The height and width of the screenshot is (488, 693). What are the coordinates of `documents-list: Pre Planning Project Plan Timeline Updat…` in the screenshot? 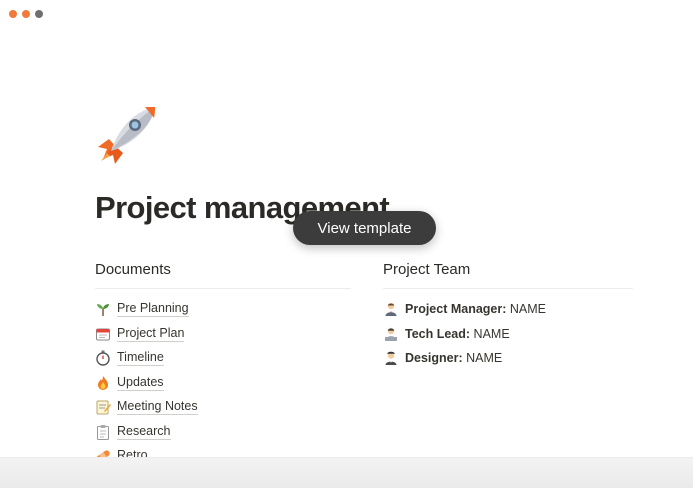 It's located at (223, 383).